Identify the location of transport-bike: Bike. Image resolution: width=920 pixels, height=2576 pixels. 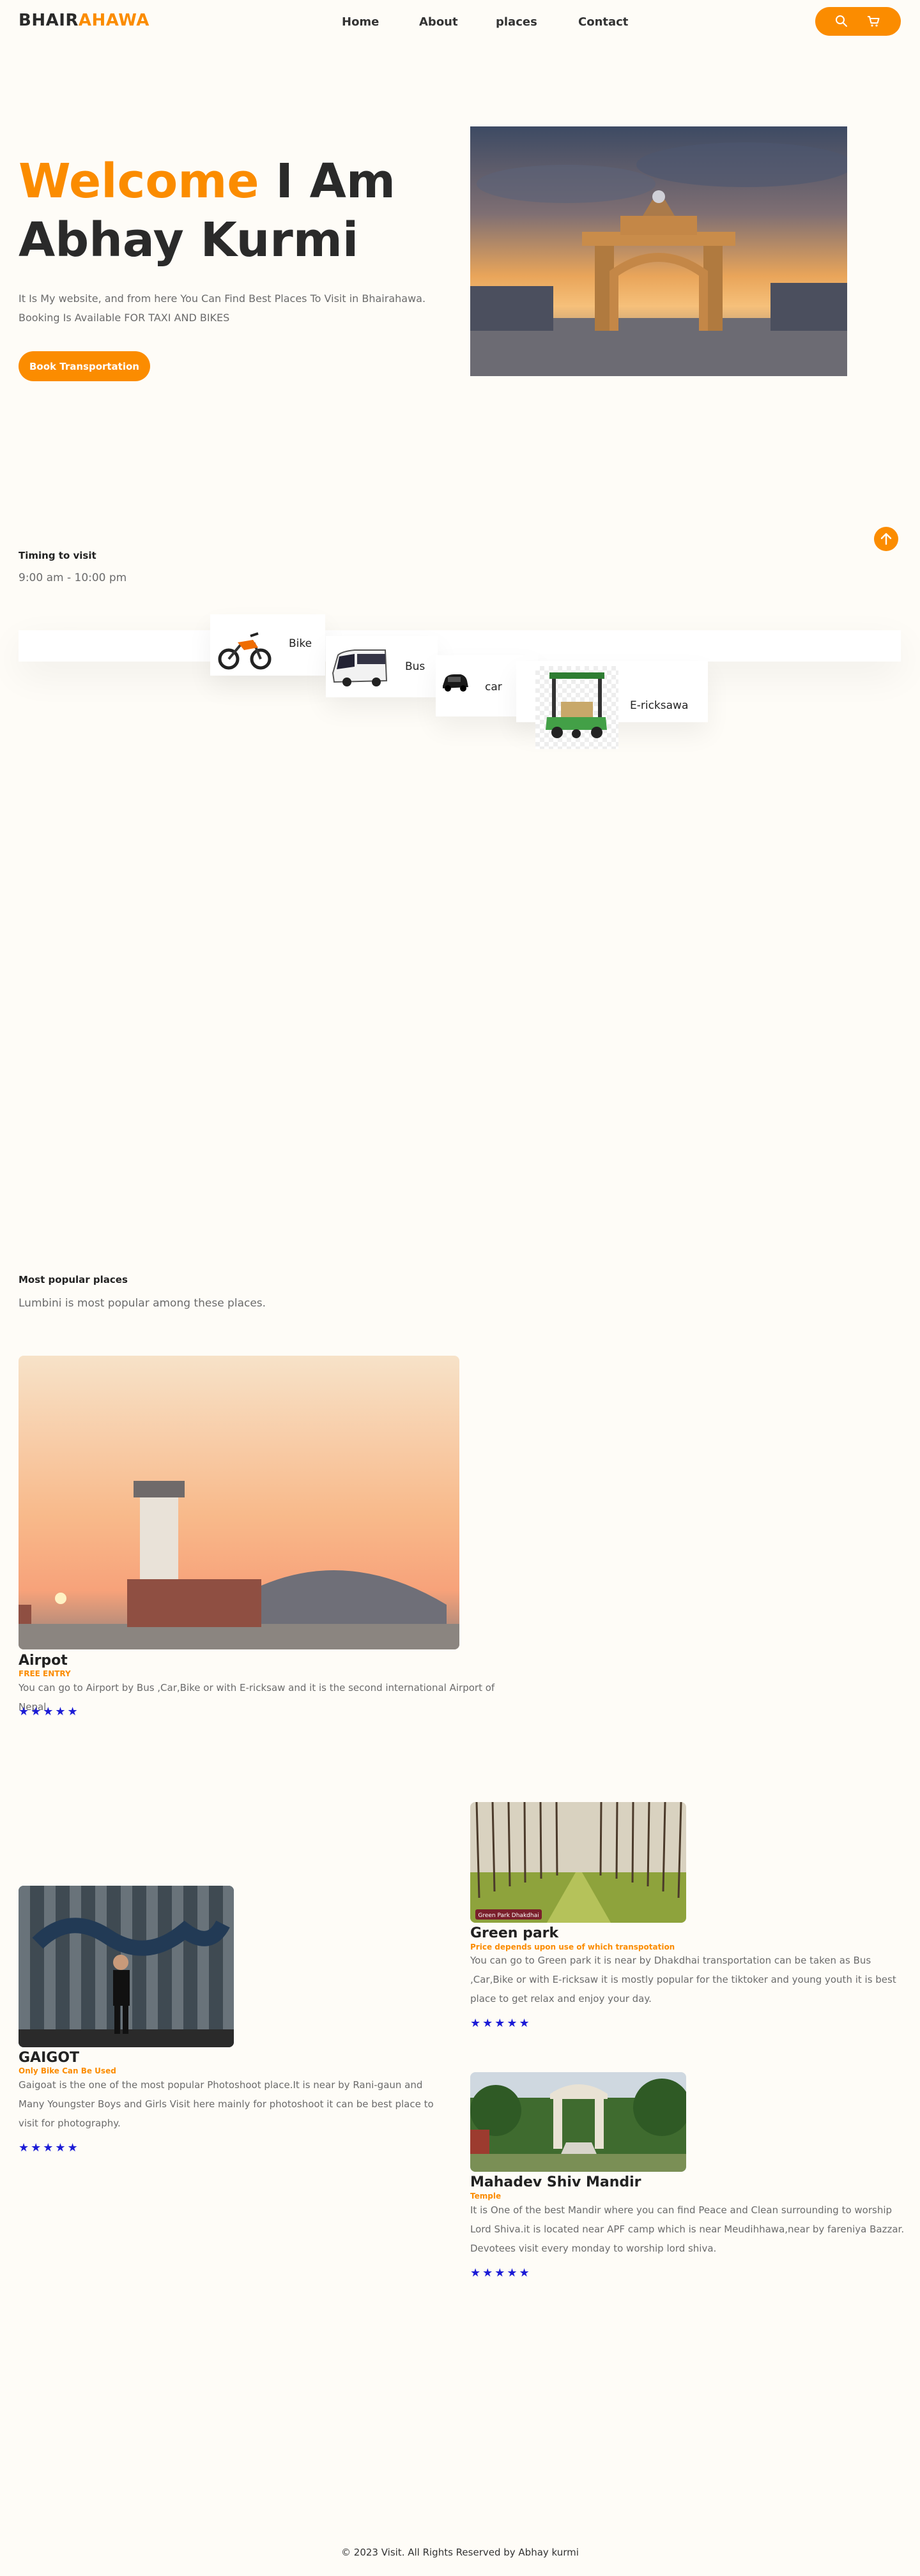
(267, 645).